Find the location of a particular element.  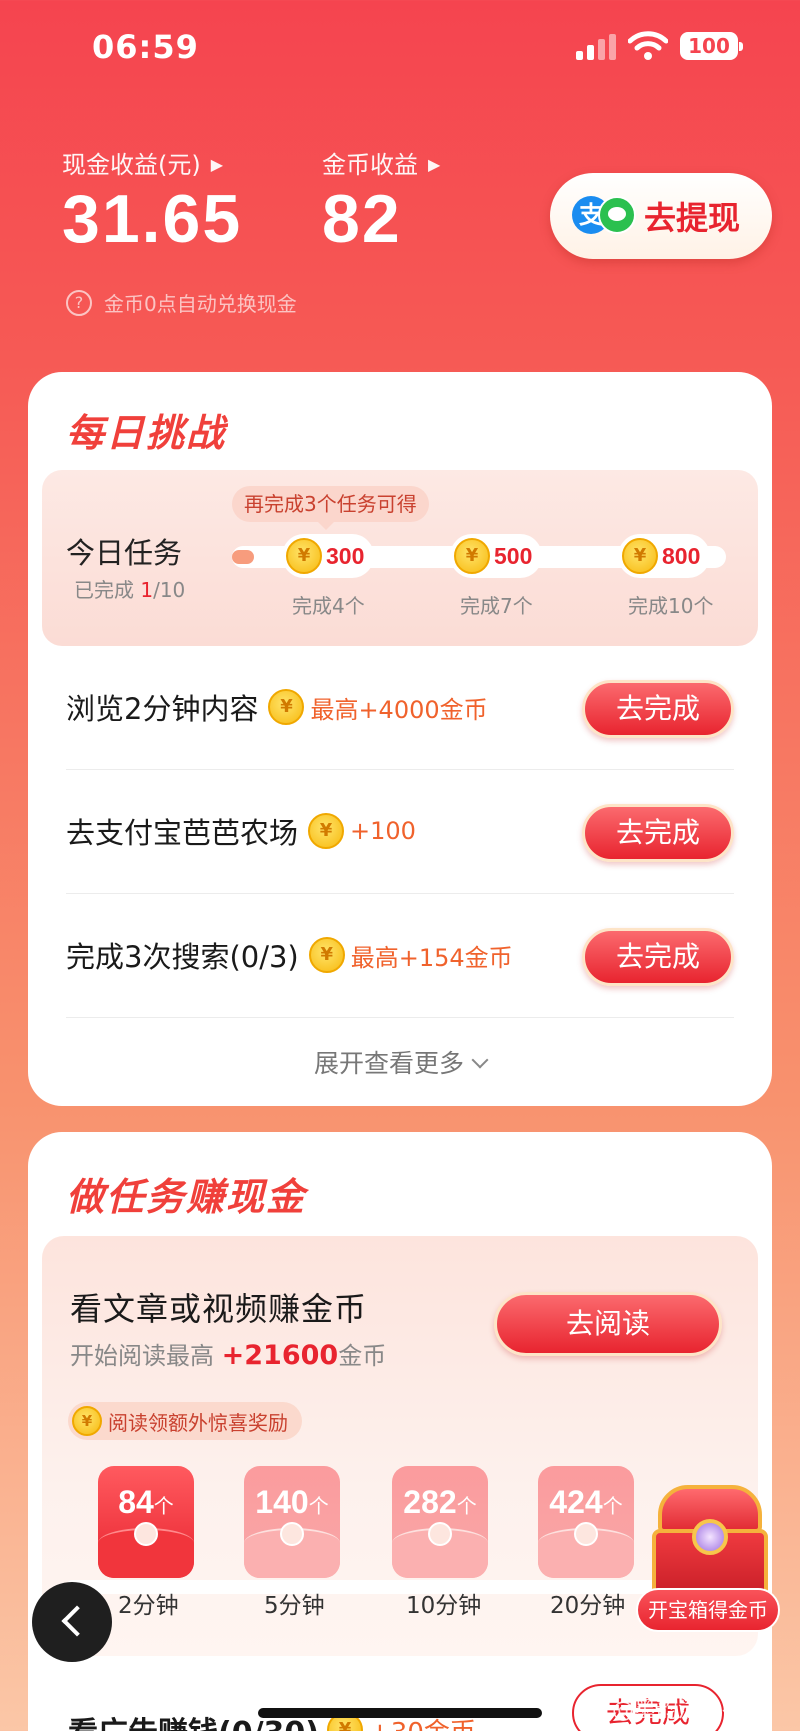

reading-subtitle-suffix: 金币 is located at coordinates (362, 1356).